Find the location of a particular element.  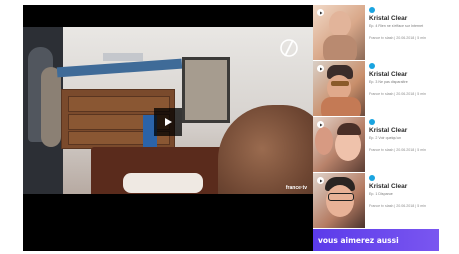

play-button is located at coordinates (168, 122).